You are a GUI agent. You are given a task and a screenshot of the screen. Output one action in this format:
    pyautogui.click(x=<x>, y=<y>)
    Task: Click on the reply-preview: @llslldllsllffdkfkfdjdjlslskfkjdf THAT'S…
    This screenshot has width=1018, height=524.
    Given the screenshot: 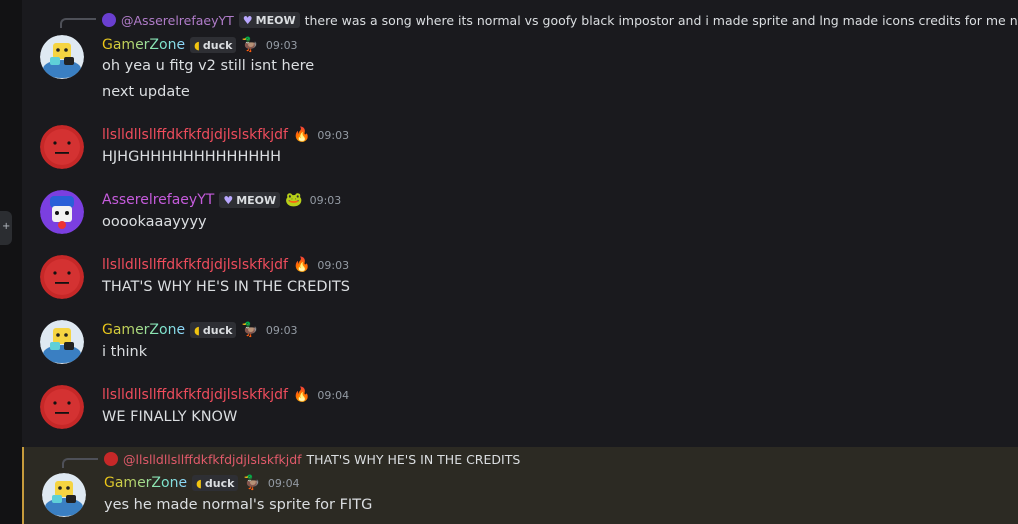 What is the action you would take?
    pyautogui.click(x=312, y=459)
    